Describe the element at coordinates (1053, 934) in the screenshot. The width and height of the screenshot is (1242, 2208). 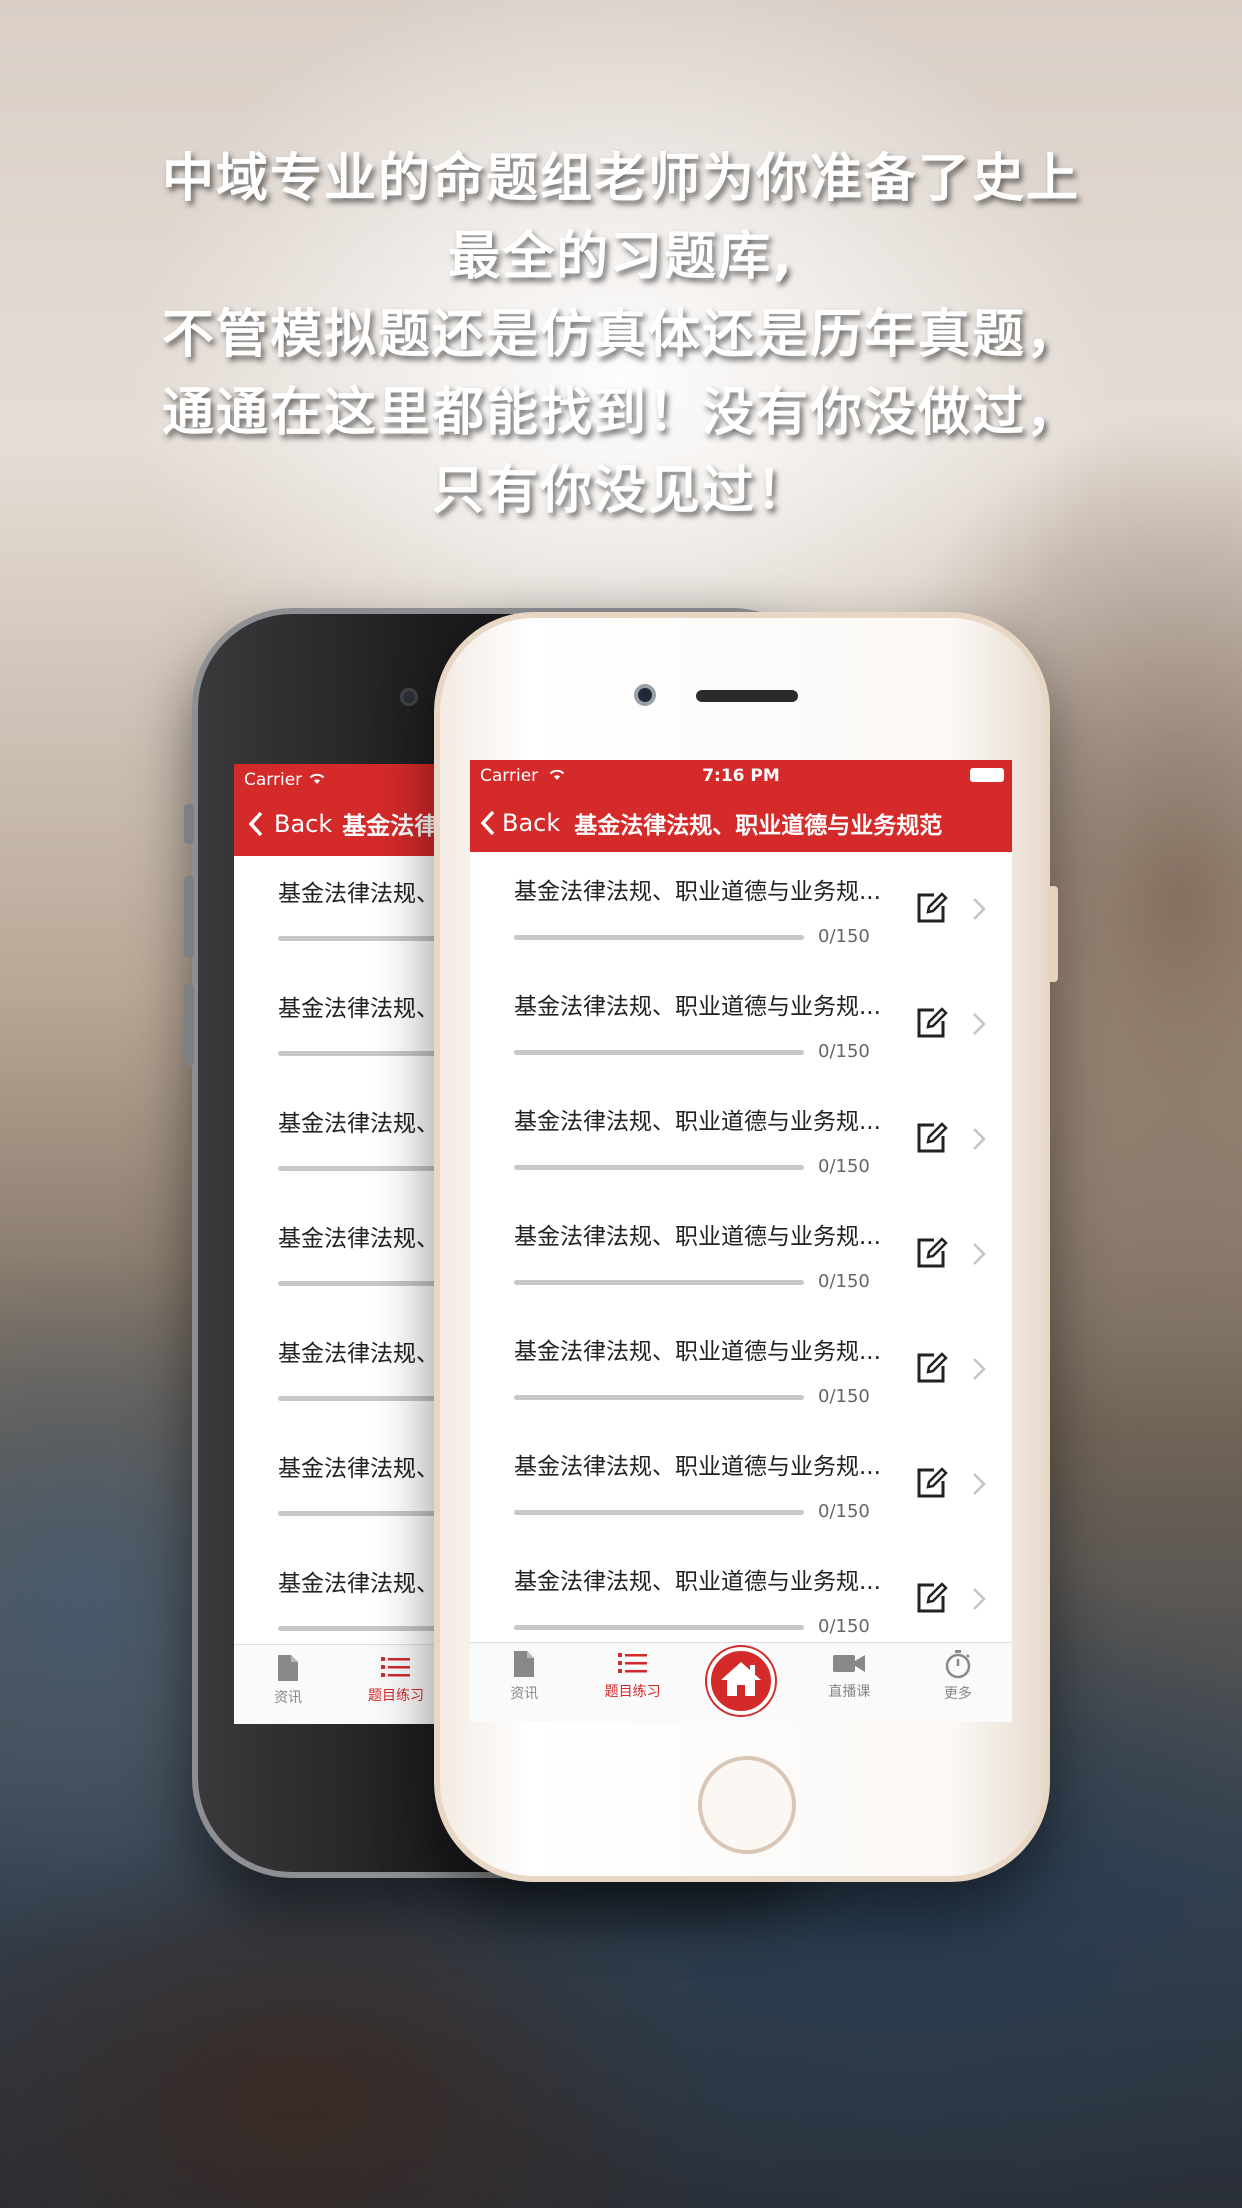
I see `power-button` at that location.